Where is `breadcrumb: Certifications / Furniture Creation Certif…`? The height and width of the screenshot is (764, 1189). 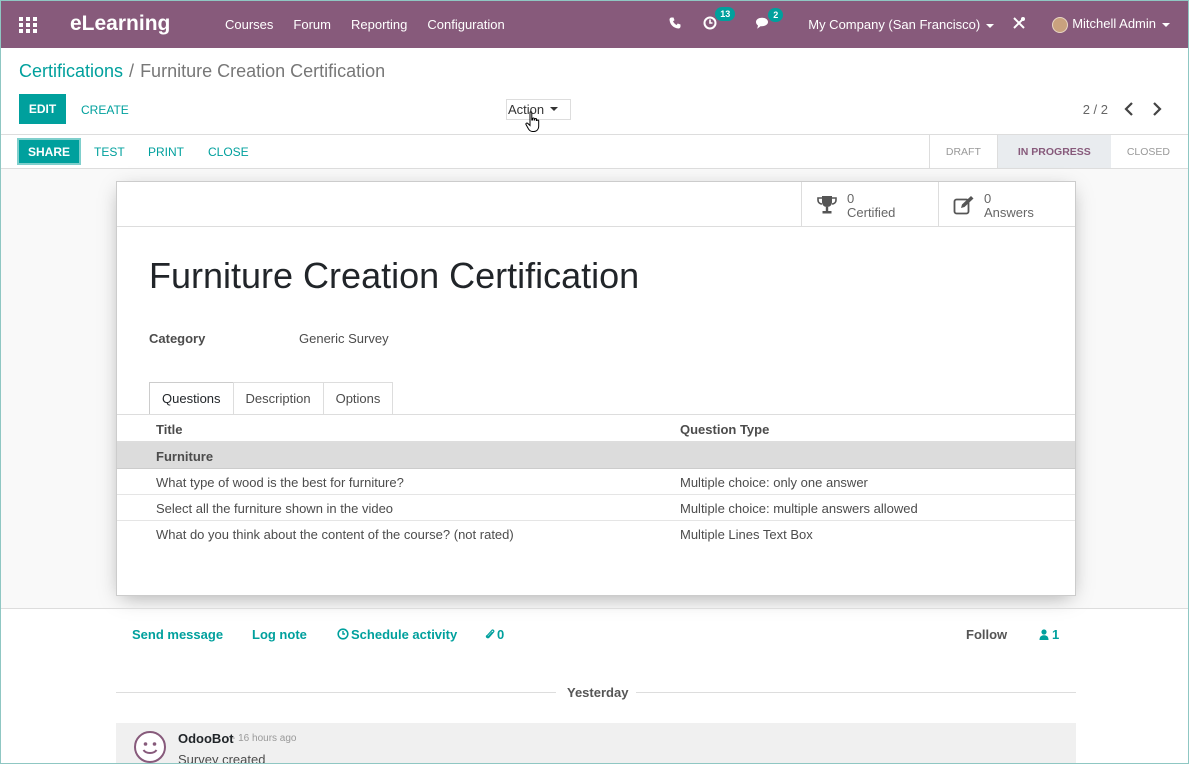 breadcrumb: Certifications / Furniture Creation Certif… is located at coordinates (202, 71).